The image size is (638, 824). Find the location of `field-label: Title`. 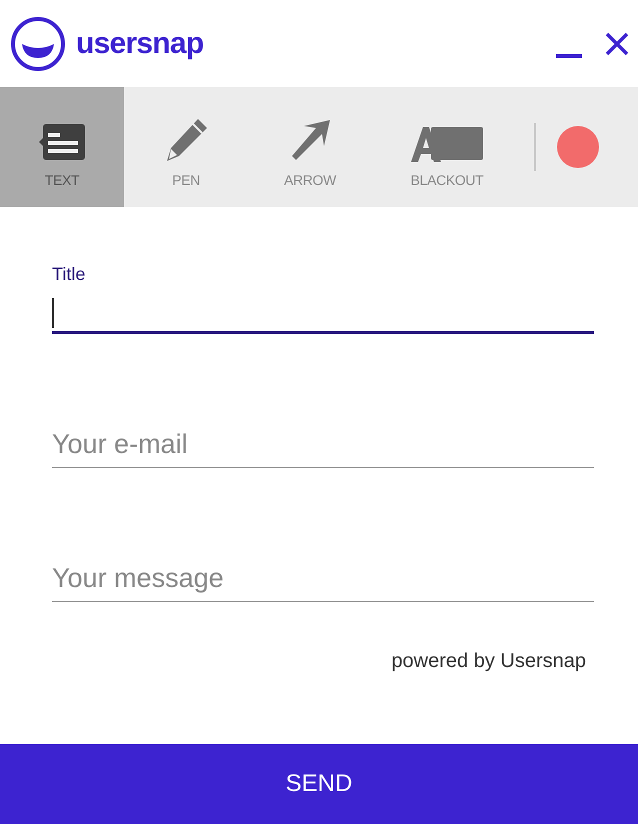

field-label: Title is located at coordinates (69, 274).